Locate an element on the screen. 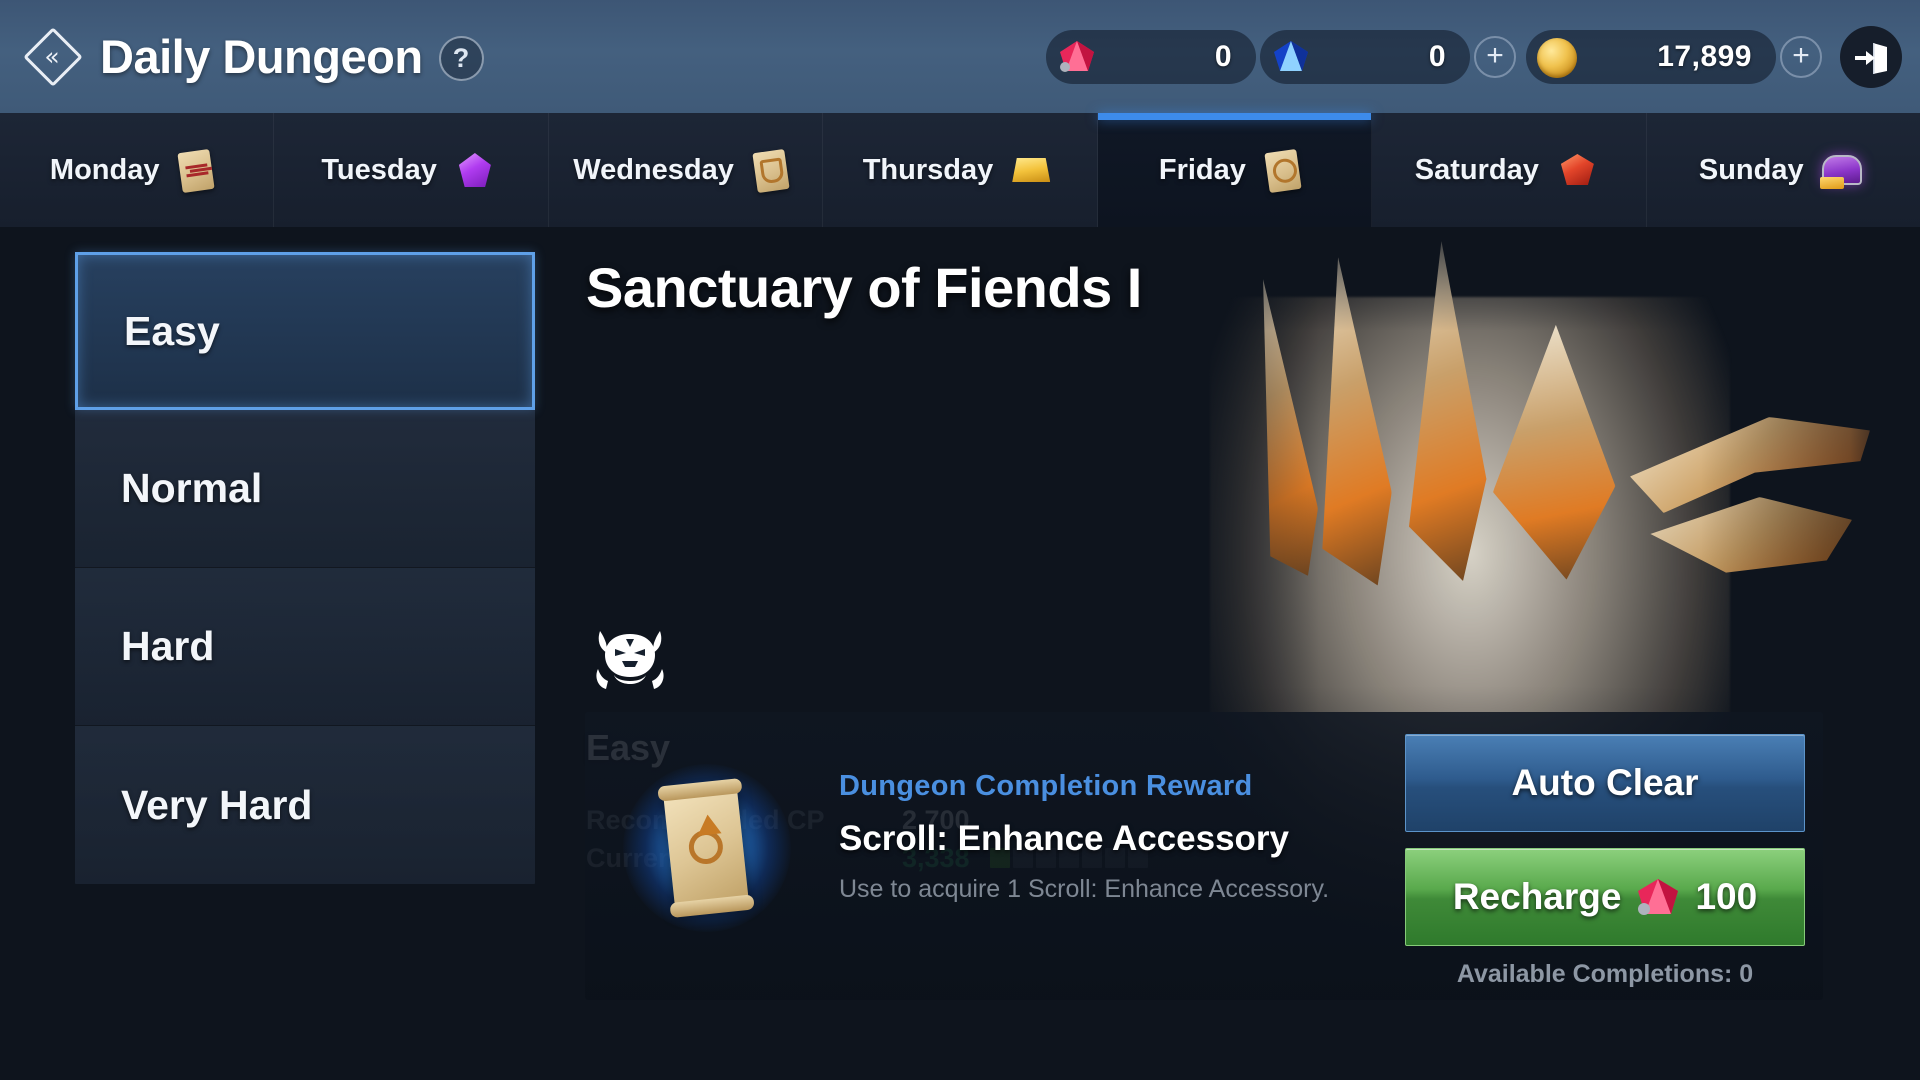 This screenshot has height=1080, width=1920. difficulty-item-label: Hard is located at coordinates (168, 646).